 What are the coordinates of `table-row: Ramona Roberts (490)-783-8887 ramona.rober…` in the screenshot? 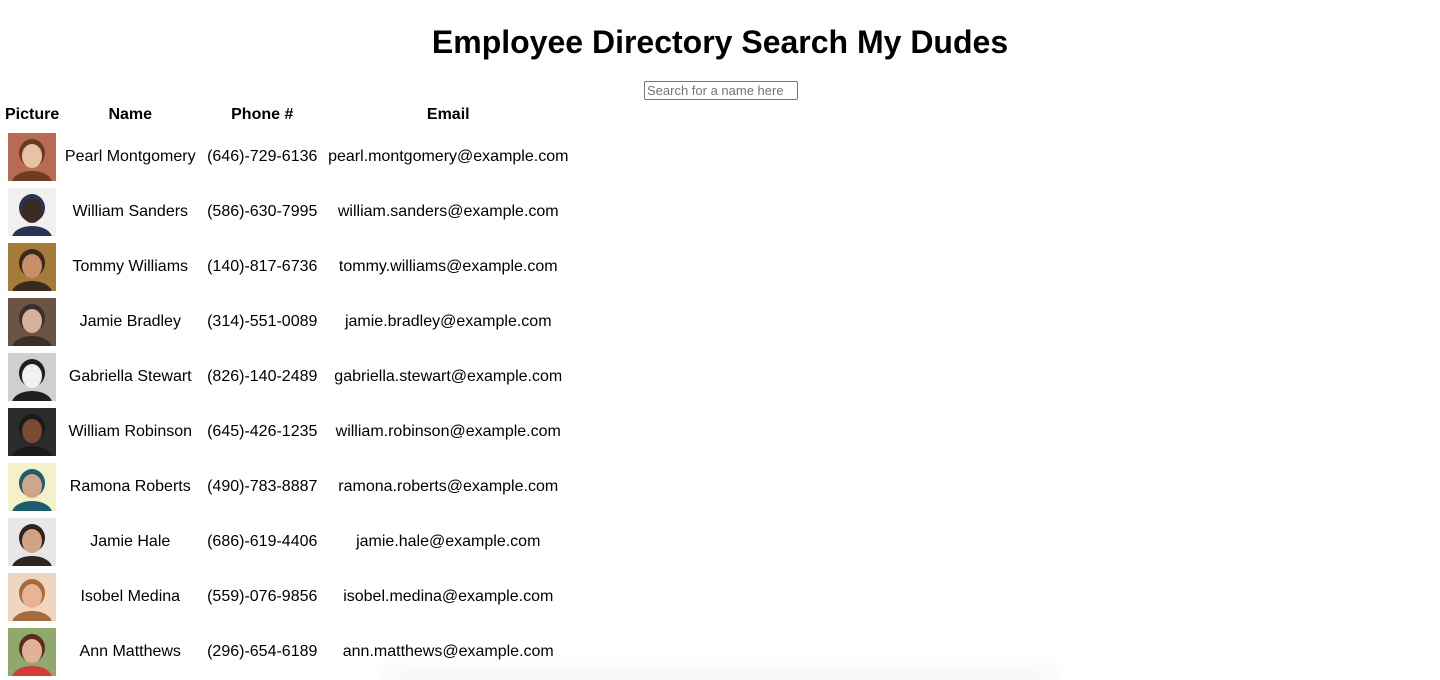 It's located at (287, 486).